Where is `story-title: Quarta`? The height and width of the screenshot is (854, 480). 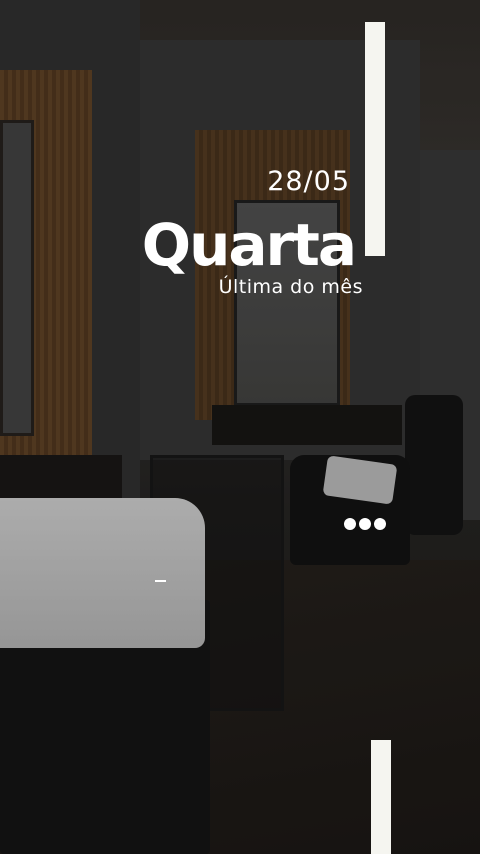
story-title: Quarta is located at coordinates (249, 245).